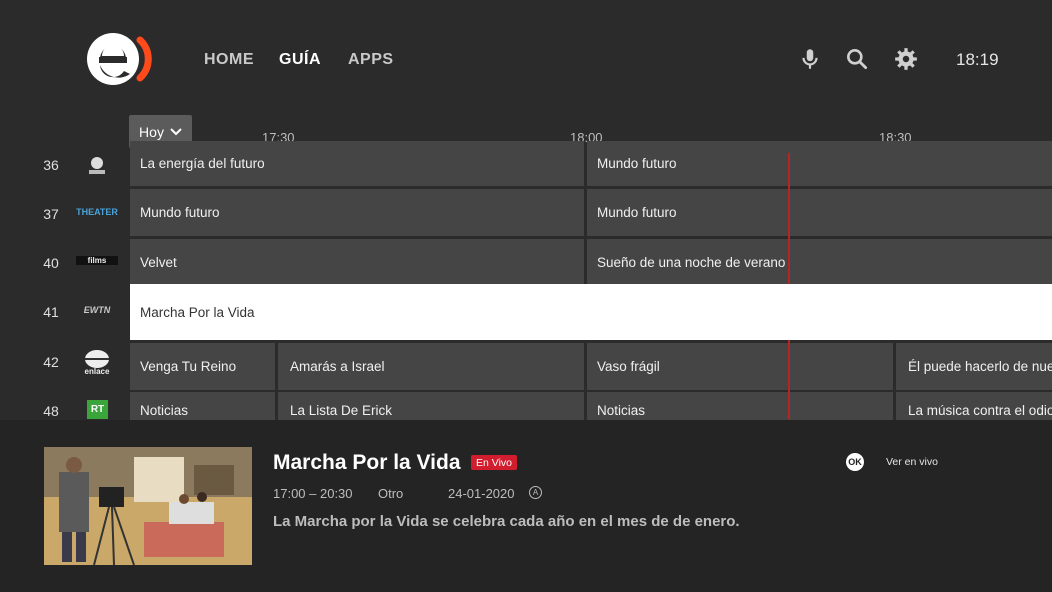  What do you see at coordinates (97, 260) in the screenshot?
I see `channel-logo-40: films` at bounding box center [97, 260].